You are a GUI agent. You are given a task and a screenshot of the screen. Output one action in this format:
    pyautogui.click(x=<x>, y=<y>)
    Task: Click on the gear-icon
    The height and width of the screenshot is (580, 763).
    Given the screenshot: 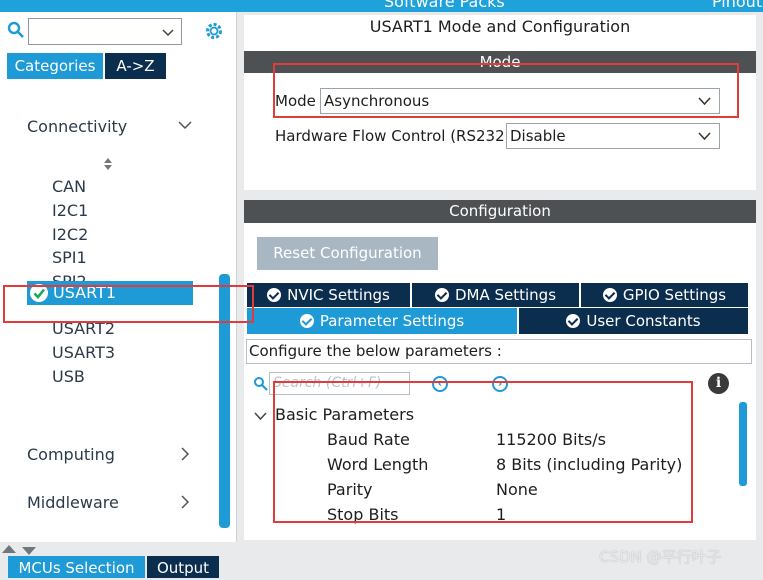 What is the action you would take?
    pyautogui.click(x=214, y=31)
    